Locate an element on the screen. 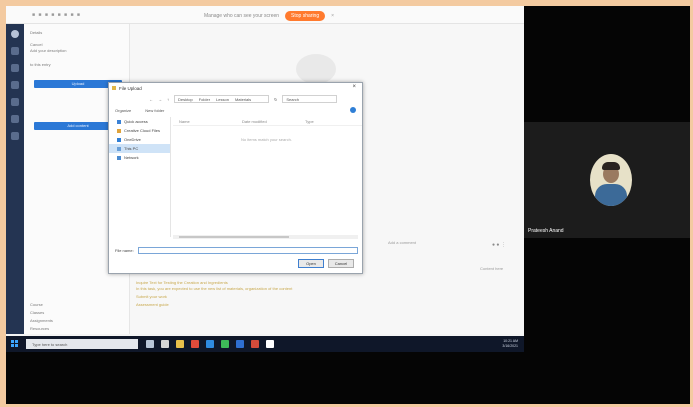 Image resolution: width=693 pixels, height=407 pixels. nav-item-this-pc: This PC is located at coordinates (139, 148).